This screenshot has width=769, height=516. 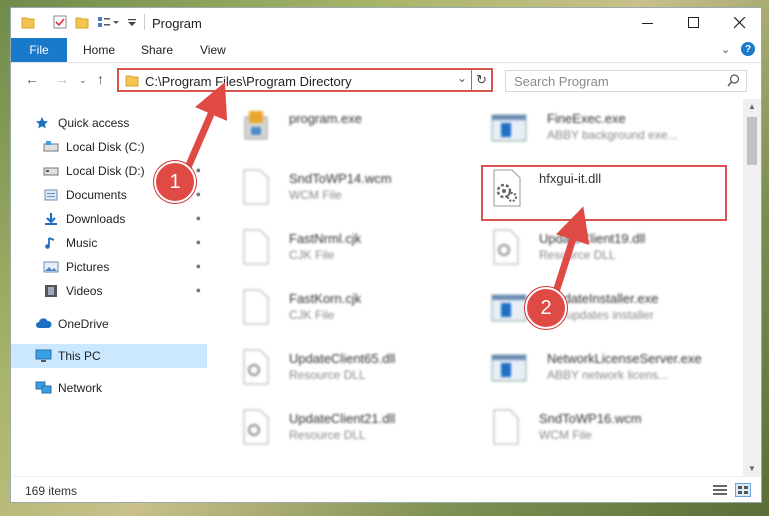 What do you see at coordinates (43, 388) in the screenshot?
I see `network-icon` at bounding box center [43, 388].